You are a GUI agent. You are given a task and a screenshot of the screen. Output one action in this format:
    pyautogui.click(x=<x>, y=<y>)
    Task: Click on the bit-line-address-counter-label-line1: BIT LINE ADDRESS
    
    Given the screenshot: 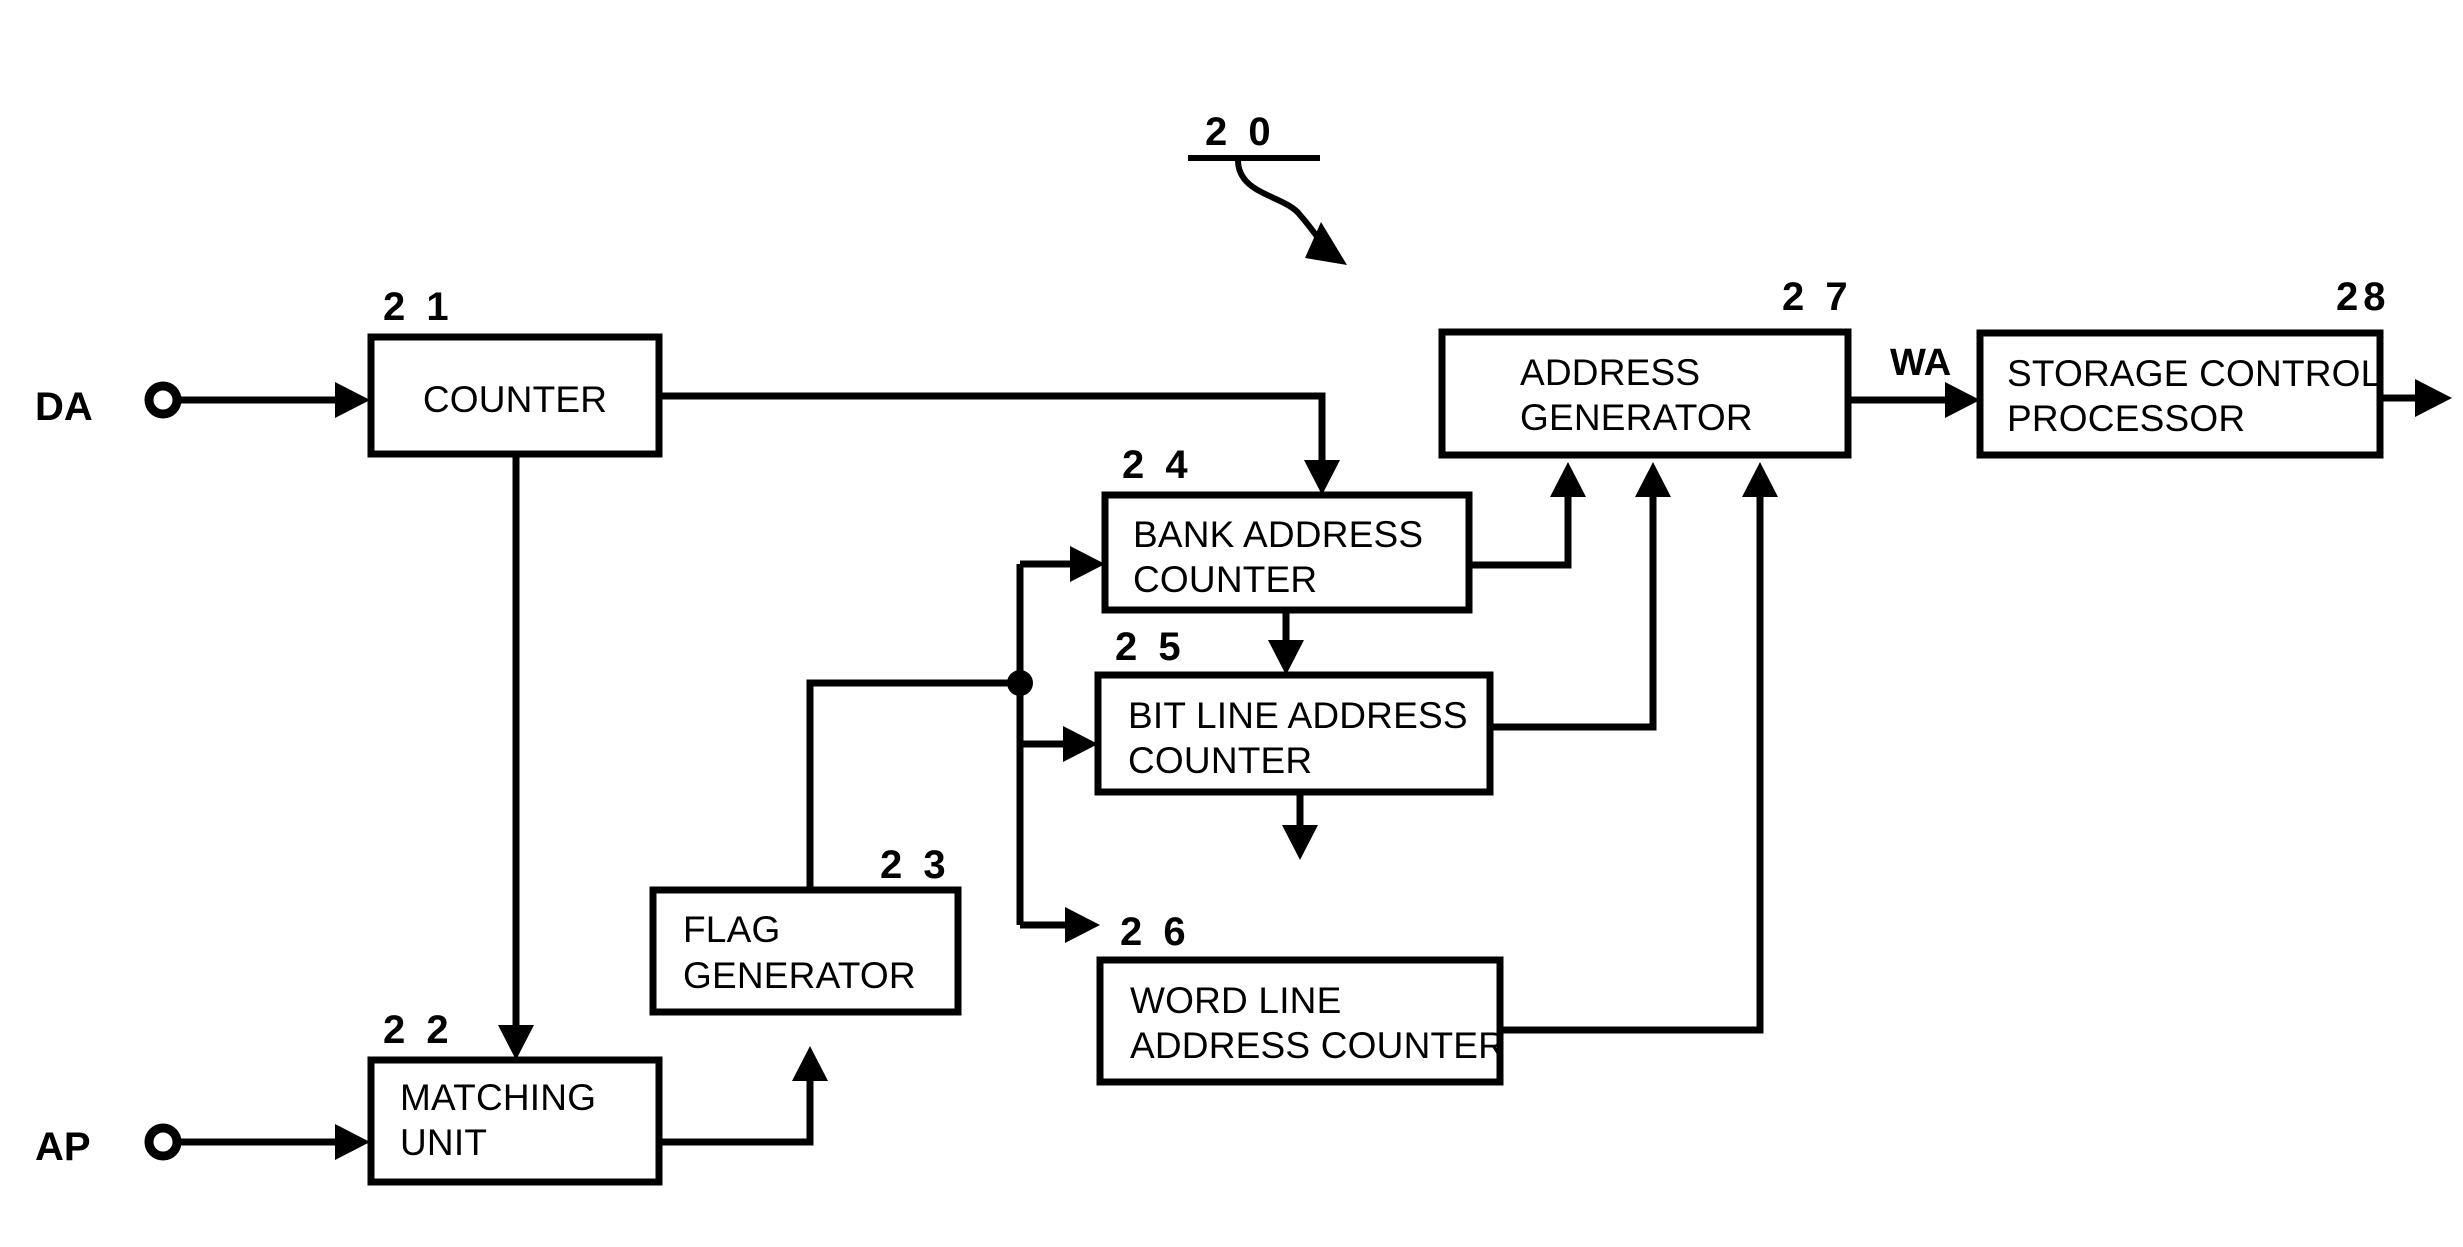 What is the action you would take?
    pyautogui.click(x=1298, y=715)
    